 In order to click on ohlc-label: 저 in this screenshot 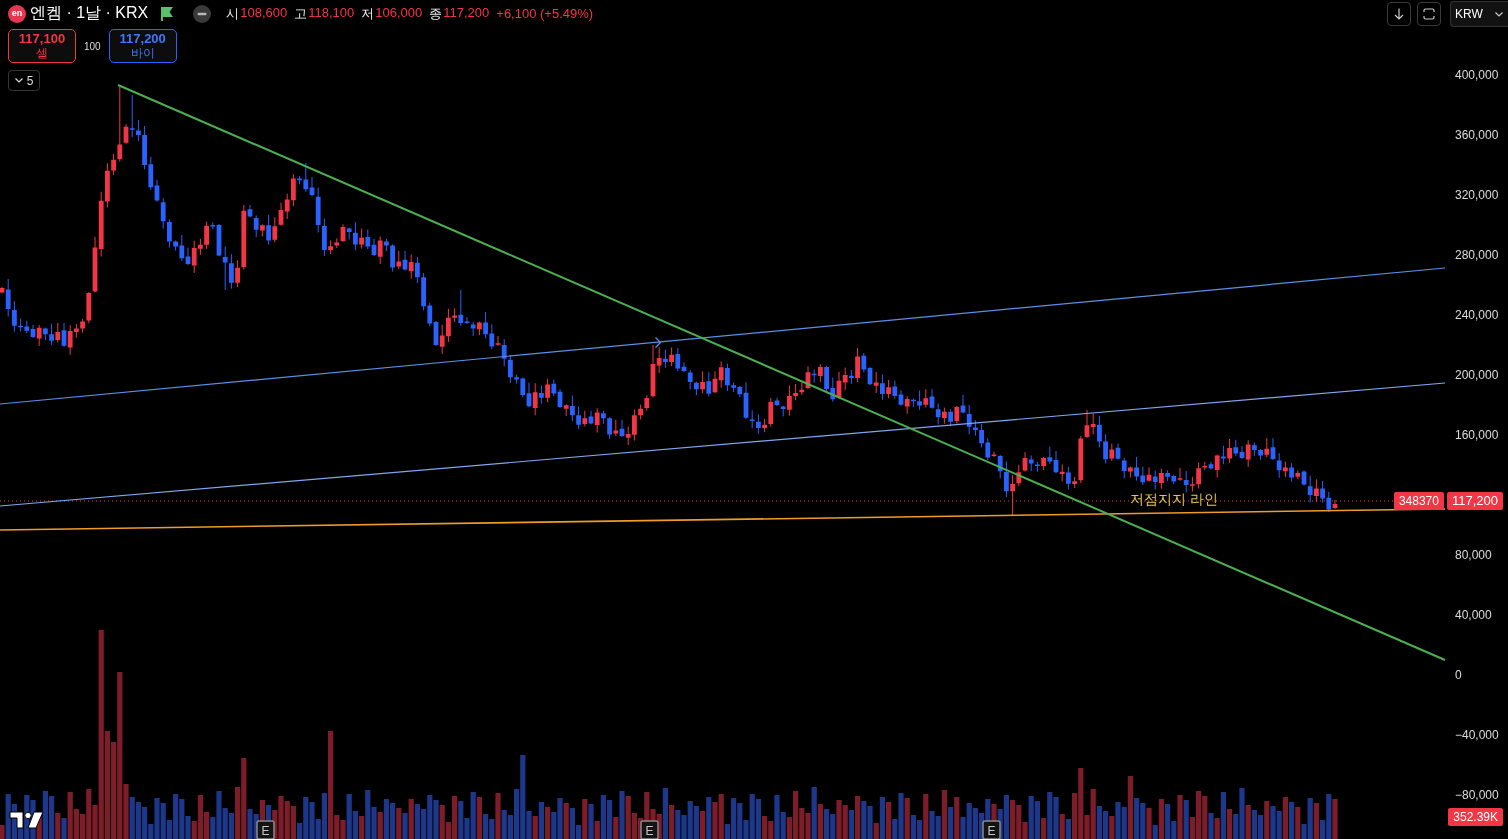, I will do `click(368, 13)`.